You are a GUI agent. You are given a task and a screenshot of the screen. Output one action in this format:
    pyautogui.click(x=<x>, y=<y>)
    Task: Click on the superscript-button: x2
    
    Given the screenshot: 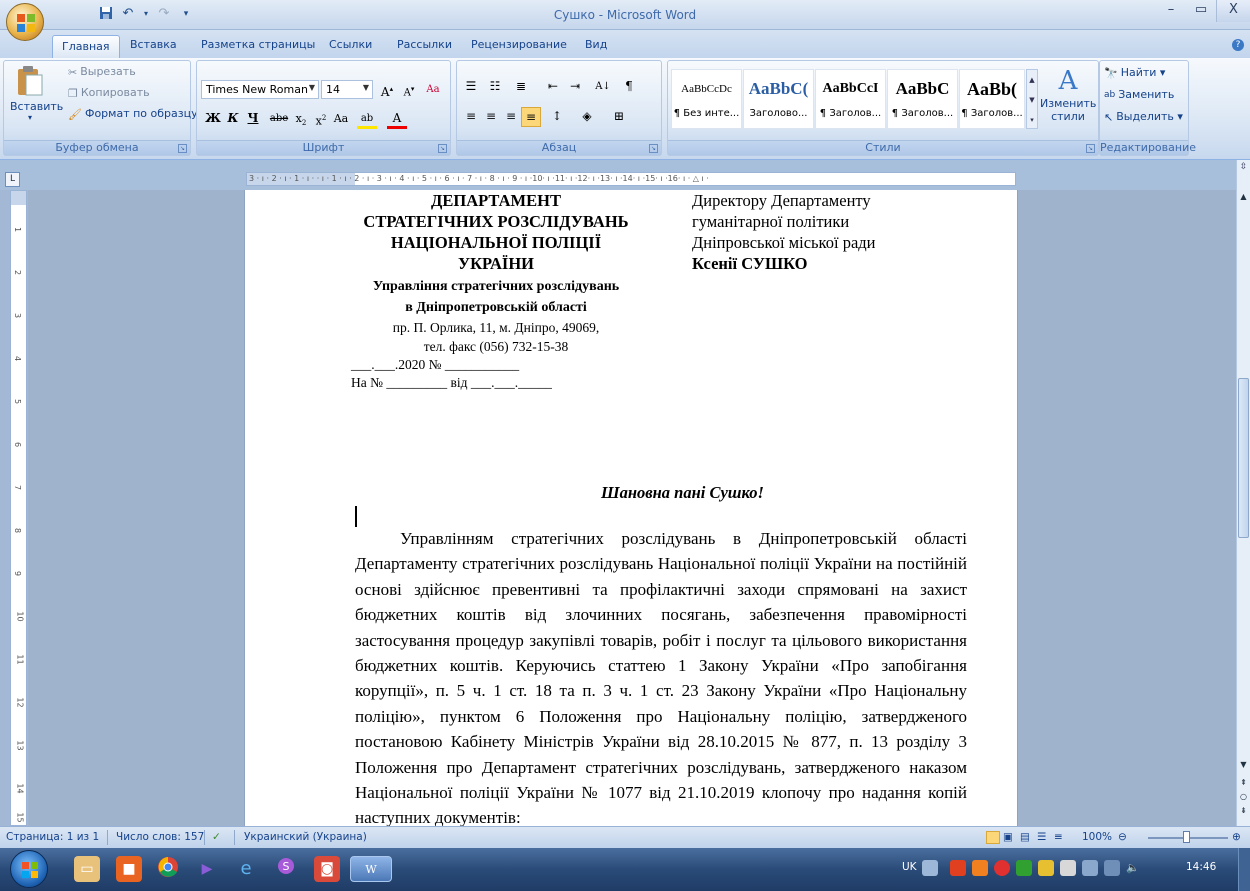 What is the action you would take?
    pyautogui.click(x=321, y=119)
    